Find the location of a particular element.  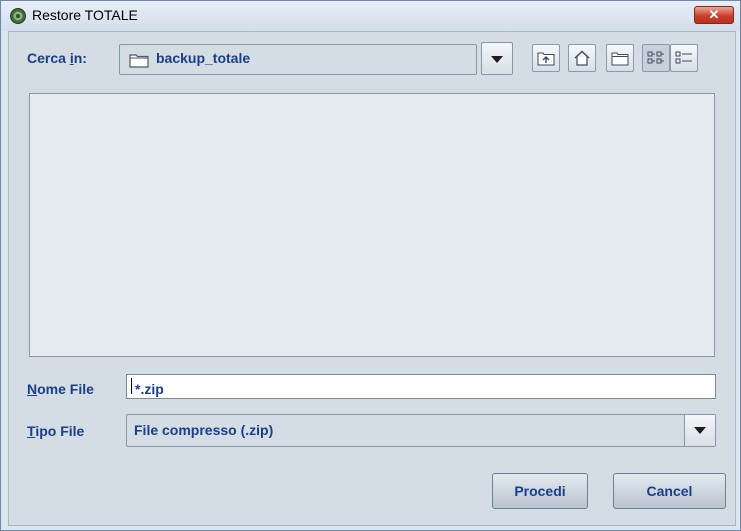

close-button: ✕ is located at coordinates (714, 15).